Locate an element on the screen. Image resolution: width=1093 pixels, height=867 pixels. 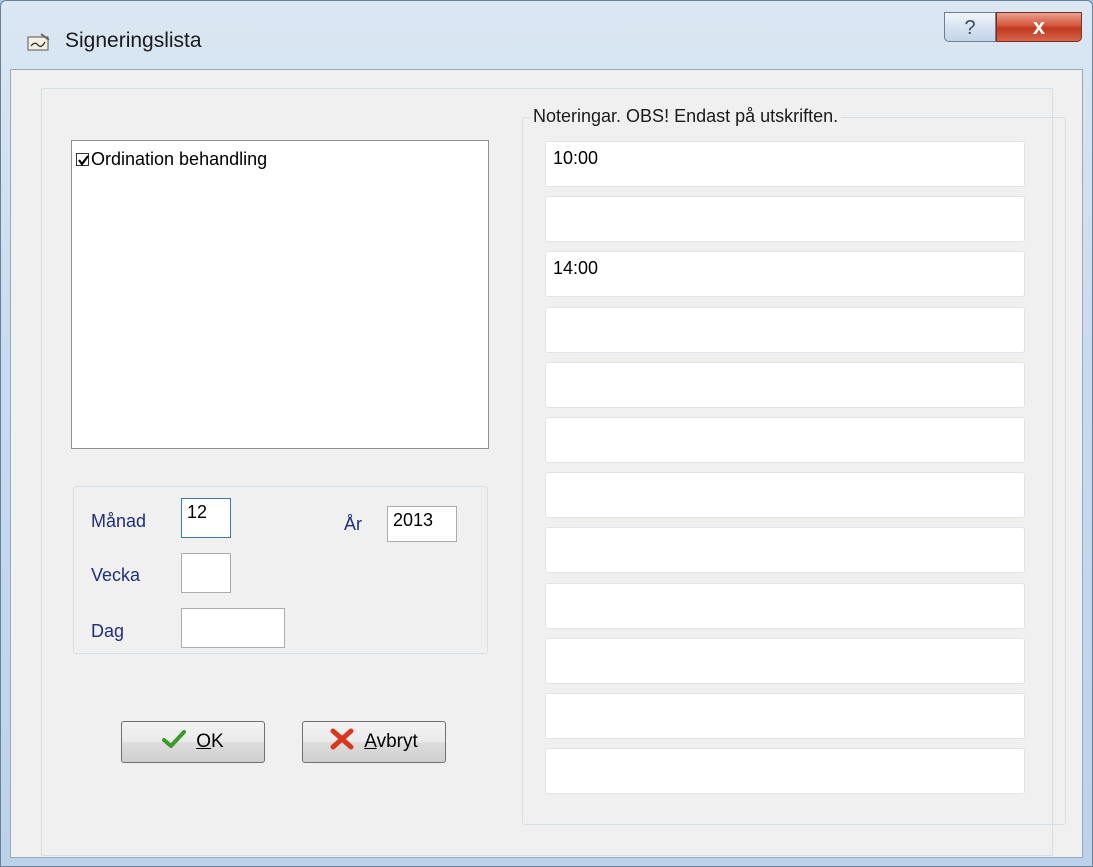
close-icon: x is located at coordinates (1039, 26).